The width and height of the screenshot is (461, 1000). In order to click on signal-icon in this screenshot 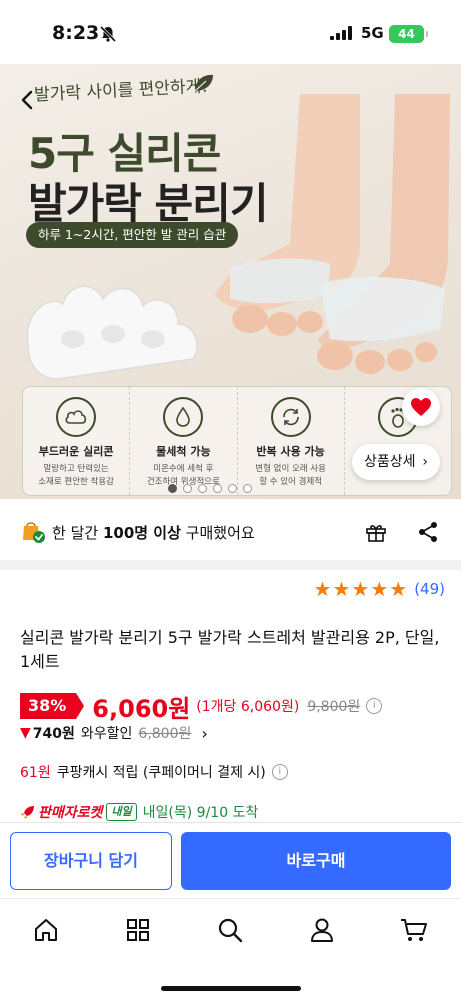, I will do `click(341, 33)`.